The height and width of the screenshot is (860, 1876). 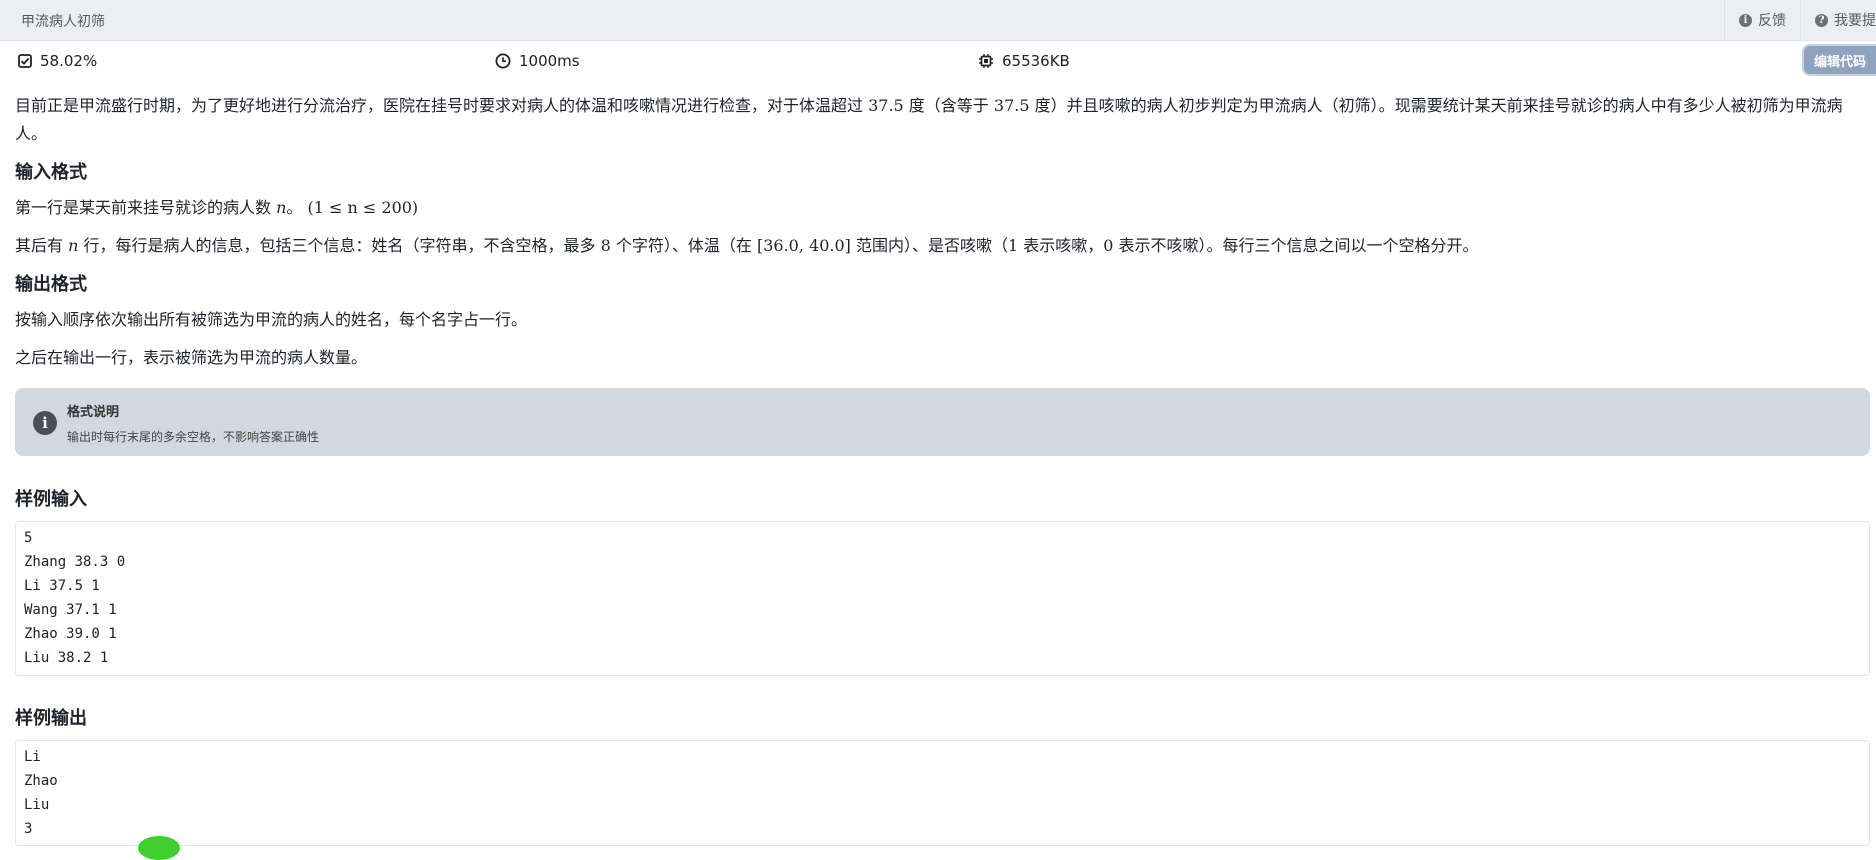 I want to click on input-line-1-sep: 。, so click(x=297, y=207).